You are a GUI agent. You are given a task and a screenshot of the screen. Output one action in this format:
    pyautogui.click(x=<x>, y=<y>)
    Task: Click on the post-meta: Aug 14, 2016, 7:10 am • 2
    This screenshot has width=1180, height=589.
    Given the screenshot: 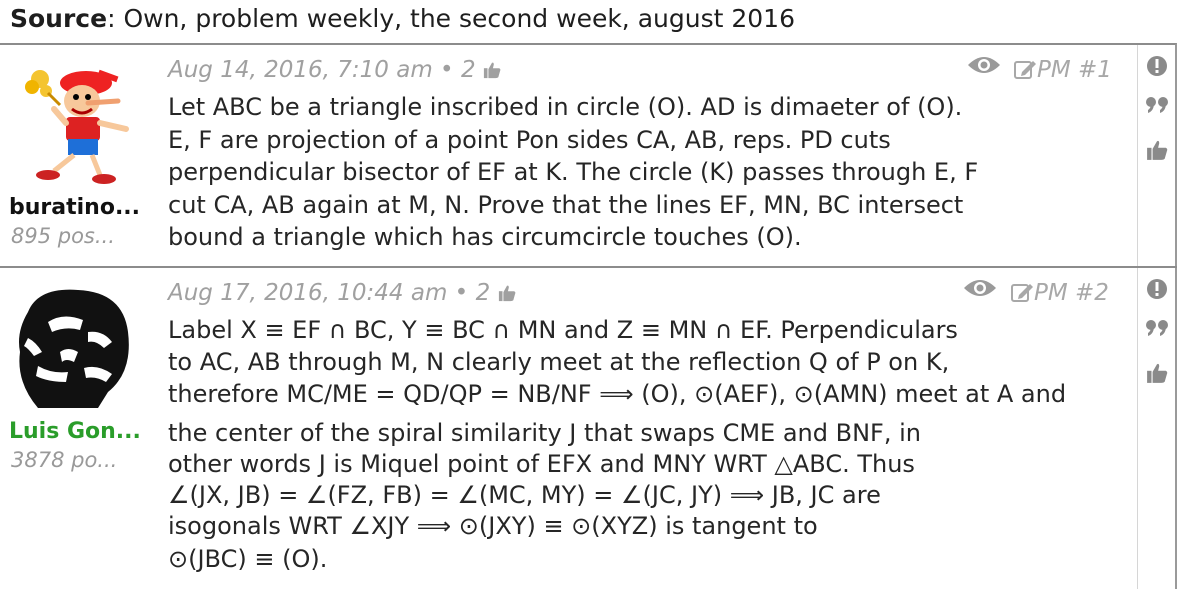 What is the action you would take?
    pyautogui.click(x=334, y=70)
    